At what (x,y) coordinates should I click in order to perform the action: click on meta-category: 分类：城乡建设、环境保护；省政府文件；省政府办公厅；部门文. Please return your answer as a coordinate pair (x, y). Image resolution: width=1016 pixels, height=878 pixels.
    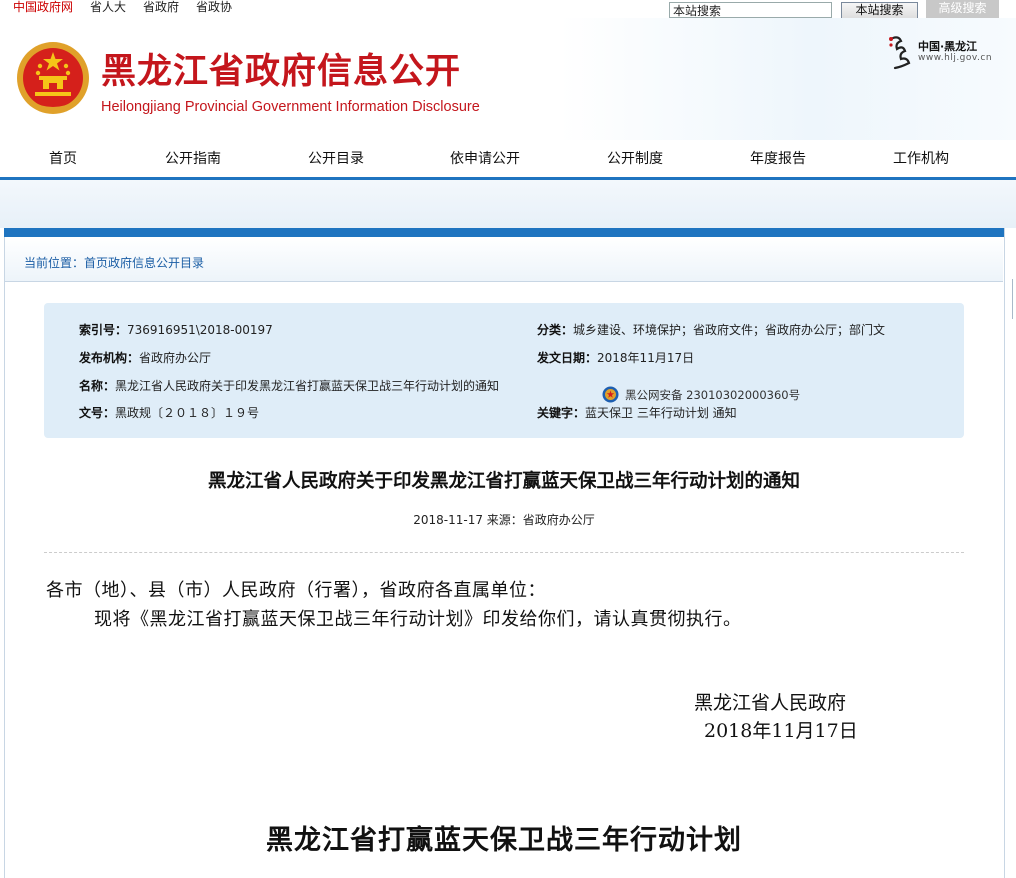
    Looking at the image, I should click on (711, 329).